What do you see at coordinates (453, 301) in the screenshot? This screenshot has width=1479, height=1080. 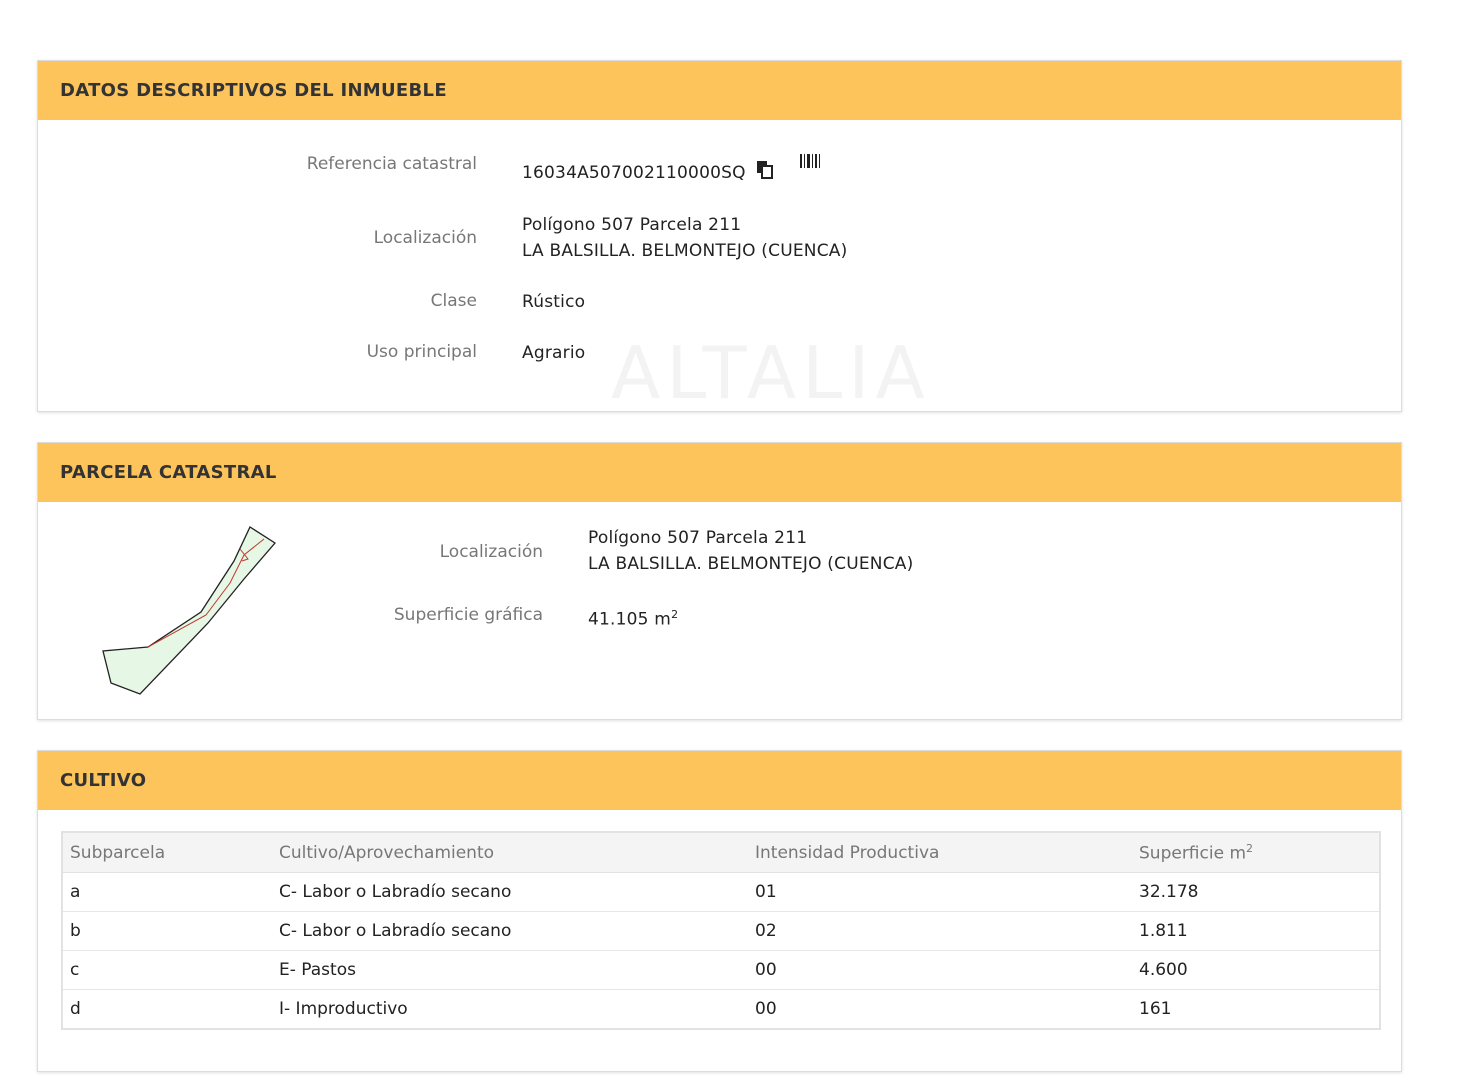 I see `clase-label: Clase` at bounding box center [453, 301].